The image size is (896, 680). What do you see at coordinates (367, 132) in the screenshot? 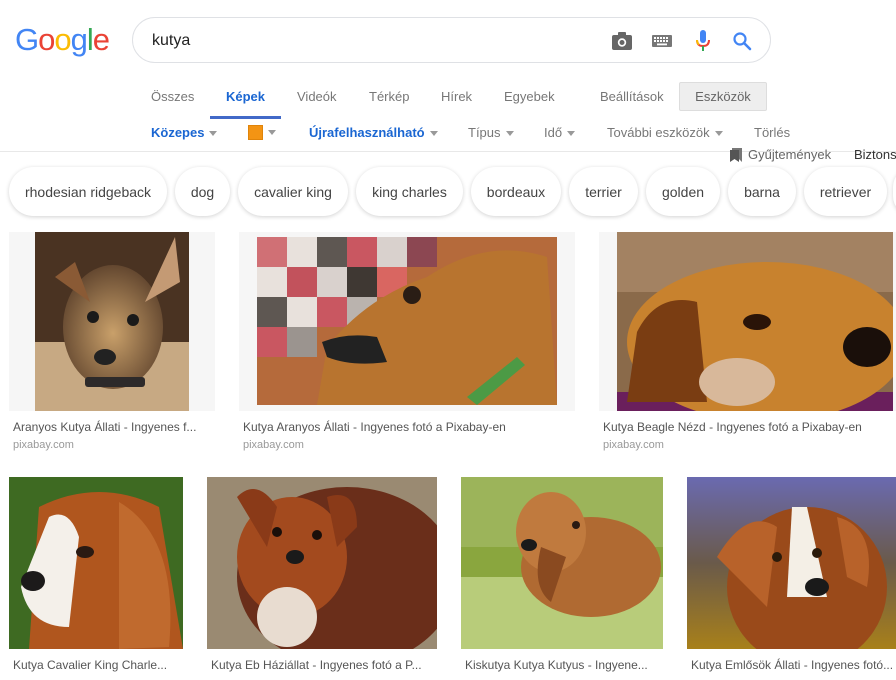
I see `usage-rights-label: Újrafelhasználható` at bounding box center [367, 132].